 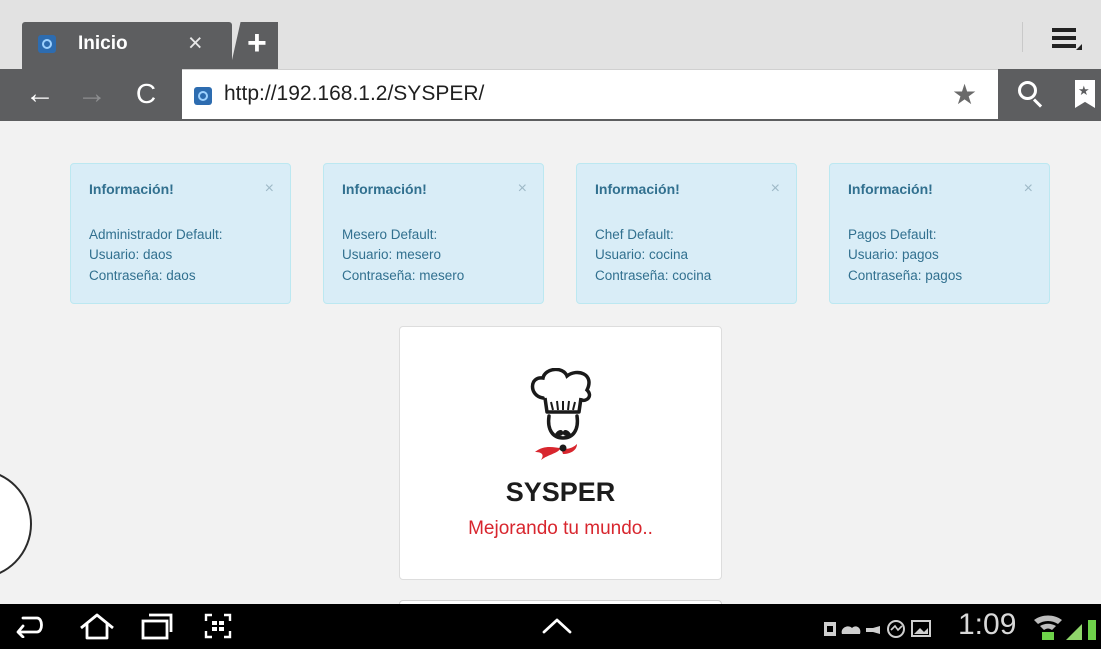 I want to click on alert-role: Chef Default:, so click(x=634, y=234).